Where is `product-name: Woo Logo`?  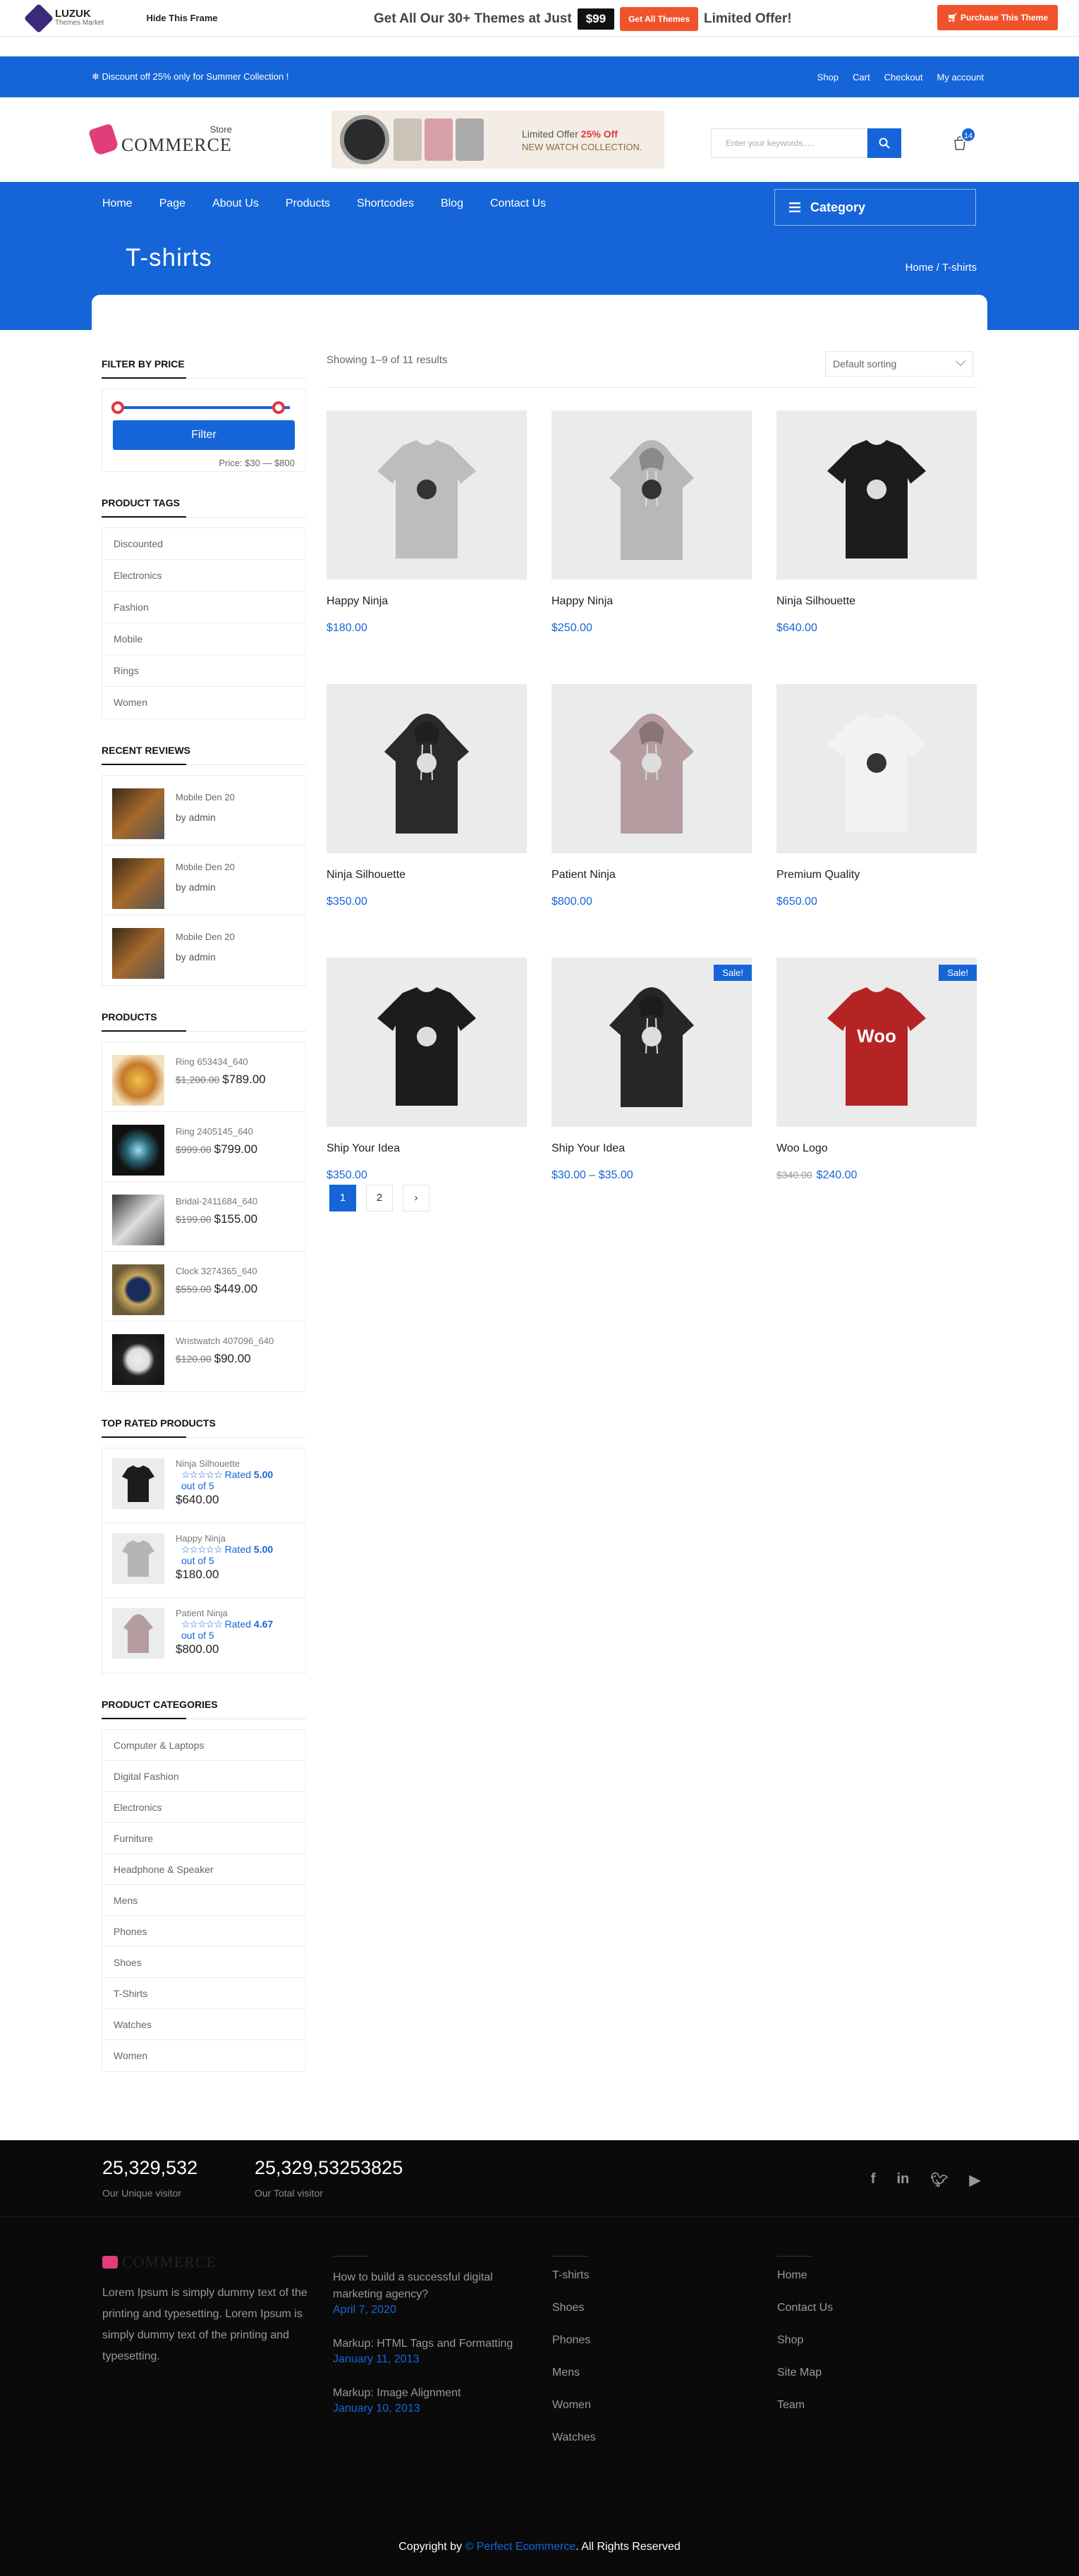
product-name: Woo Logo is located at coordinates (876, 1149).